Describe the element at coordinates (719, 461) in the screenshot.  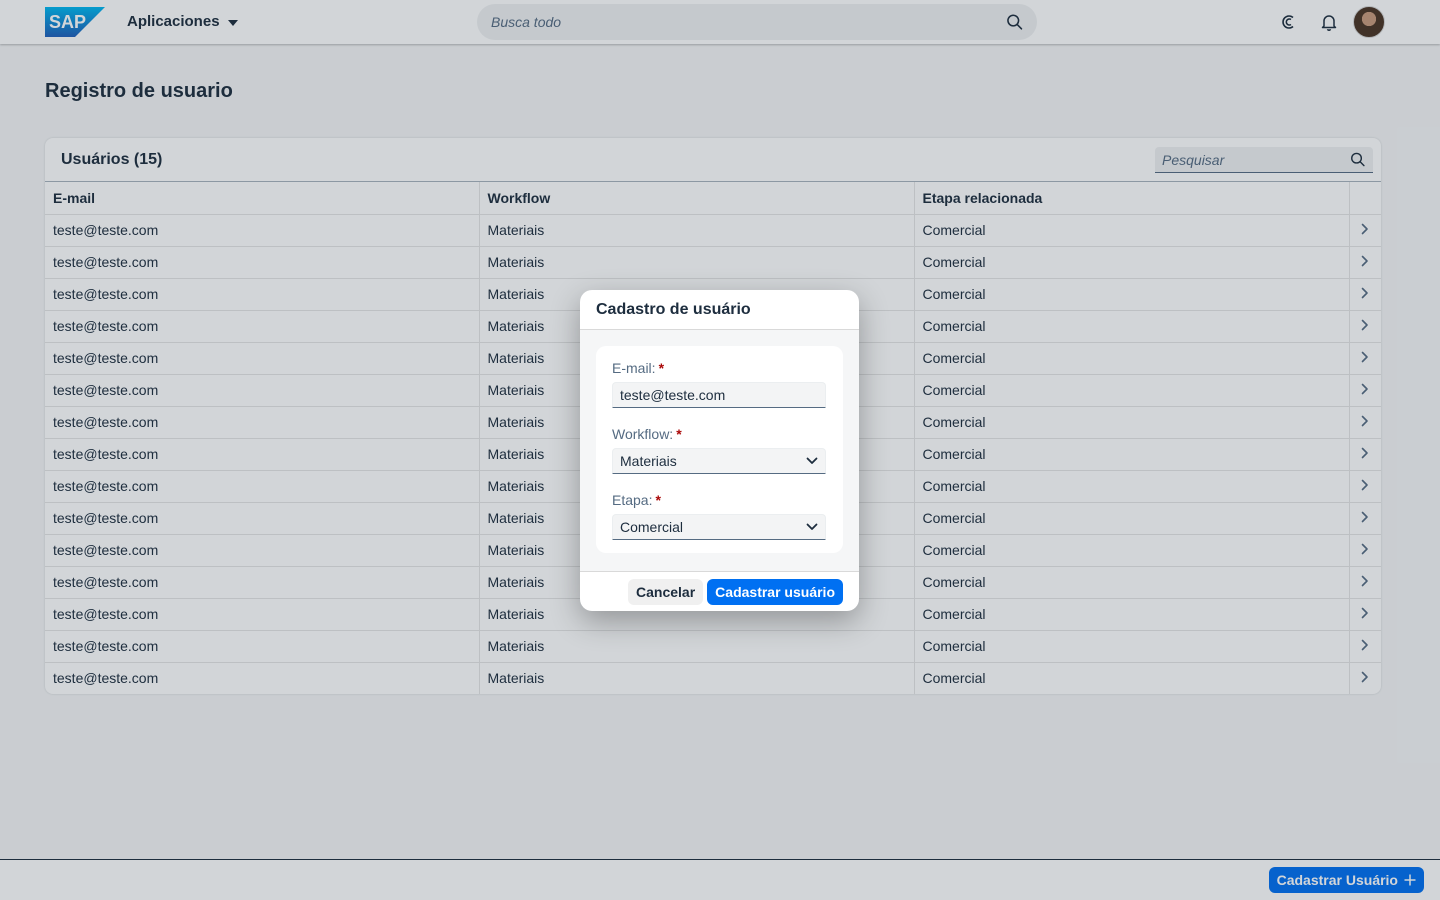
I see `workflow-select: Materiais` at that location.